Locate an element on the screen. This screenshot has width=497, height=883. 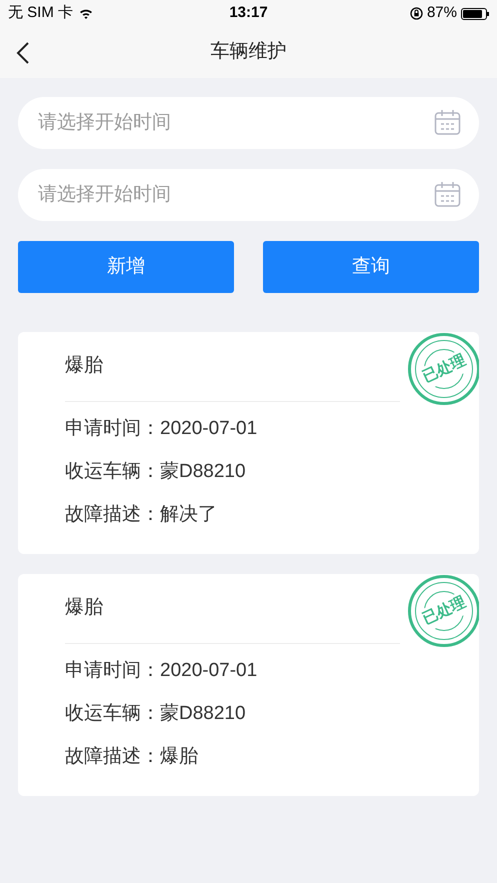
carrier: 无 SIM 卡 is located at coordinates (41, 13).